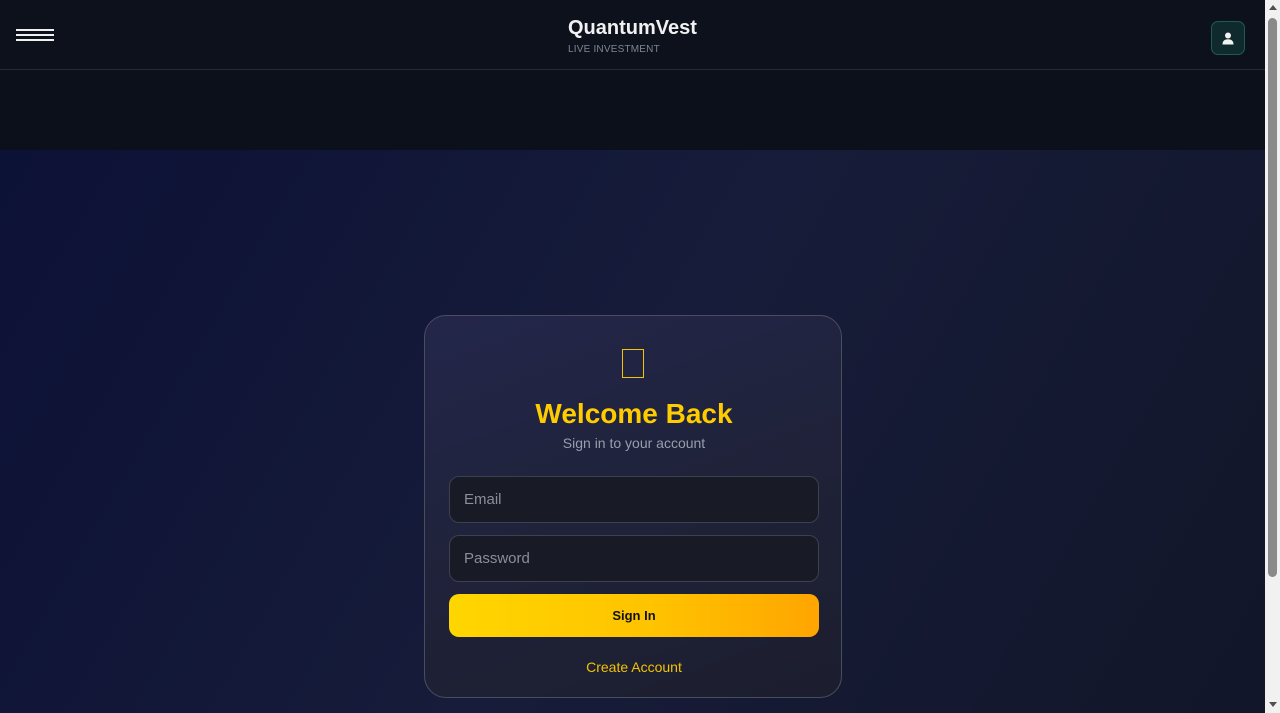 The image size is (1280, 713). I want to click on brand: QuantumVest LIVE INVESTMENT, so click(632, 35).